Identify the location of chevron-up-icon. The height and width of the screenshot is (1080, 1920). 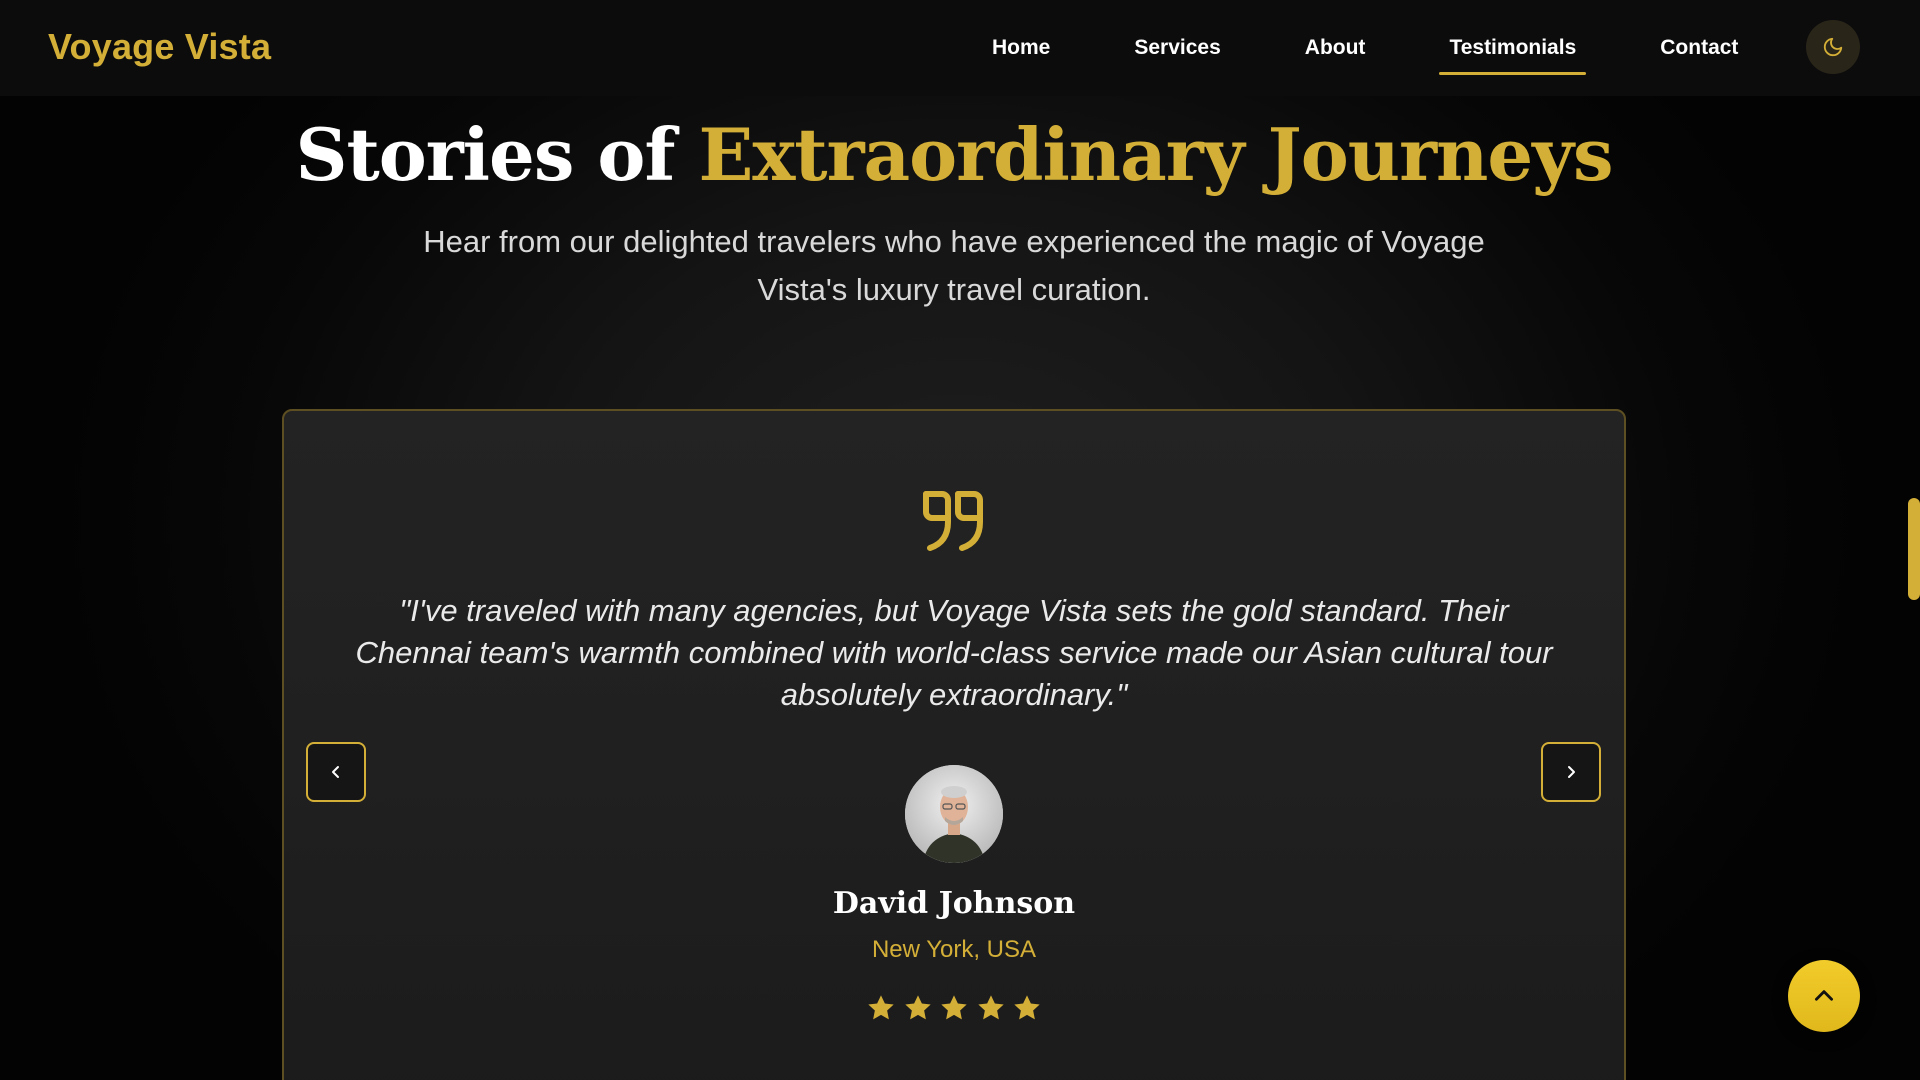
(1824, 995).